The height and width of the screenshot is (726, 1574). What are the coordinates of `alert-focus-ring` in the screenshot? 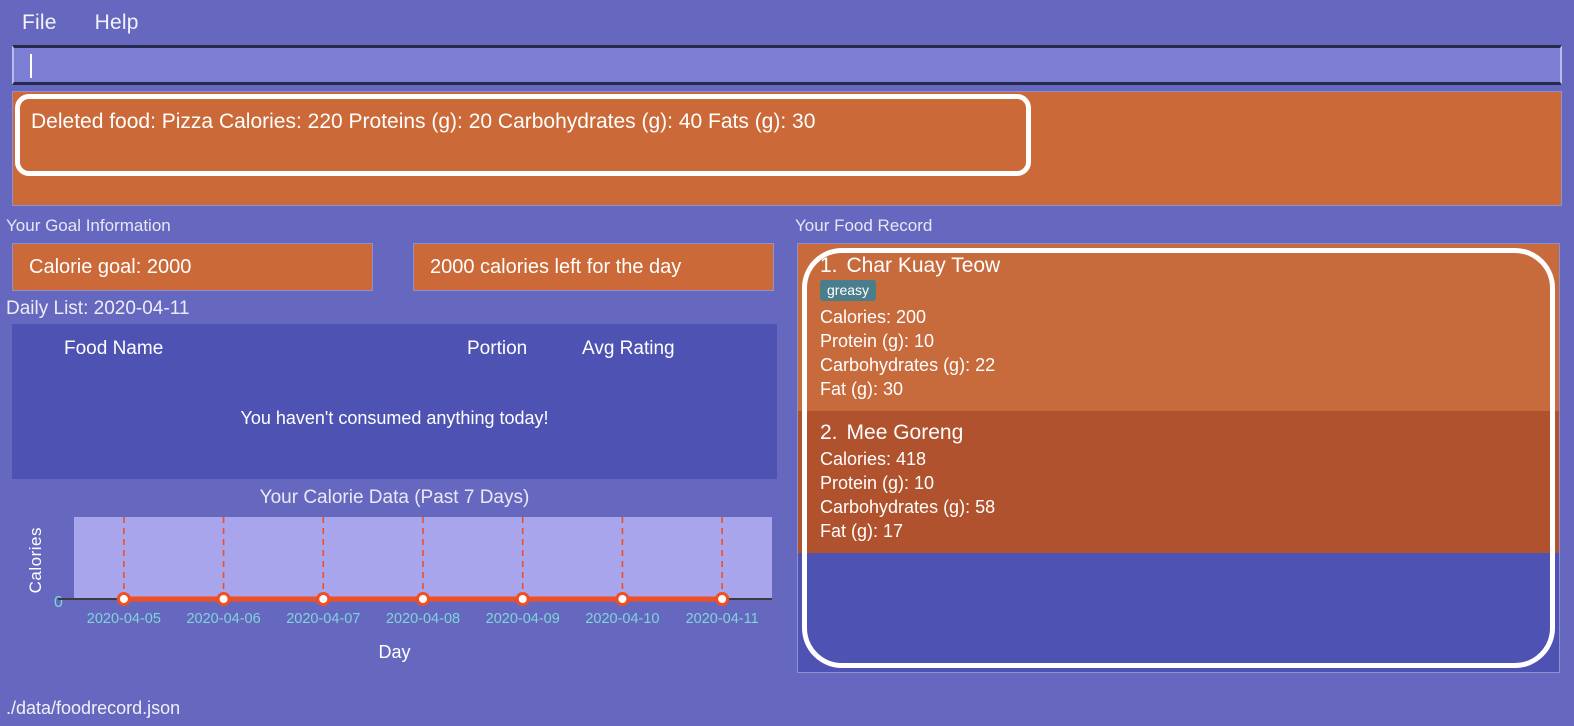 It's located at (523, 135).